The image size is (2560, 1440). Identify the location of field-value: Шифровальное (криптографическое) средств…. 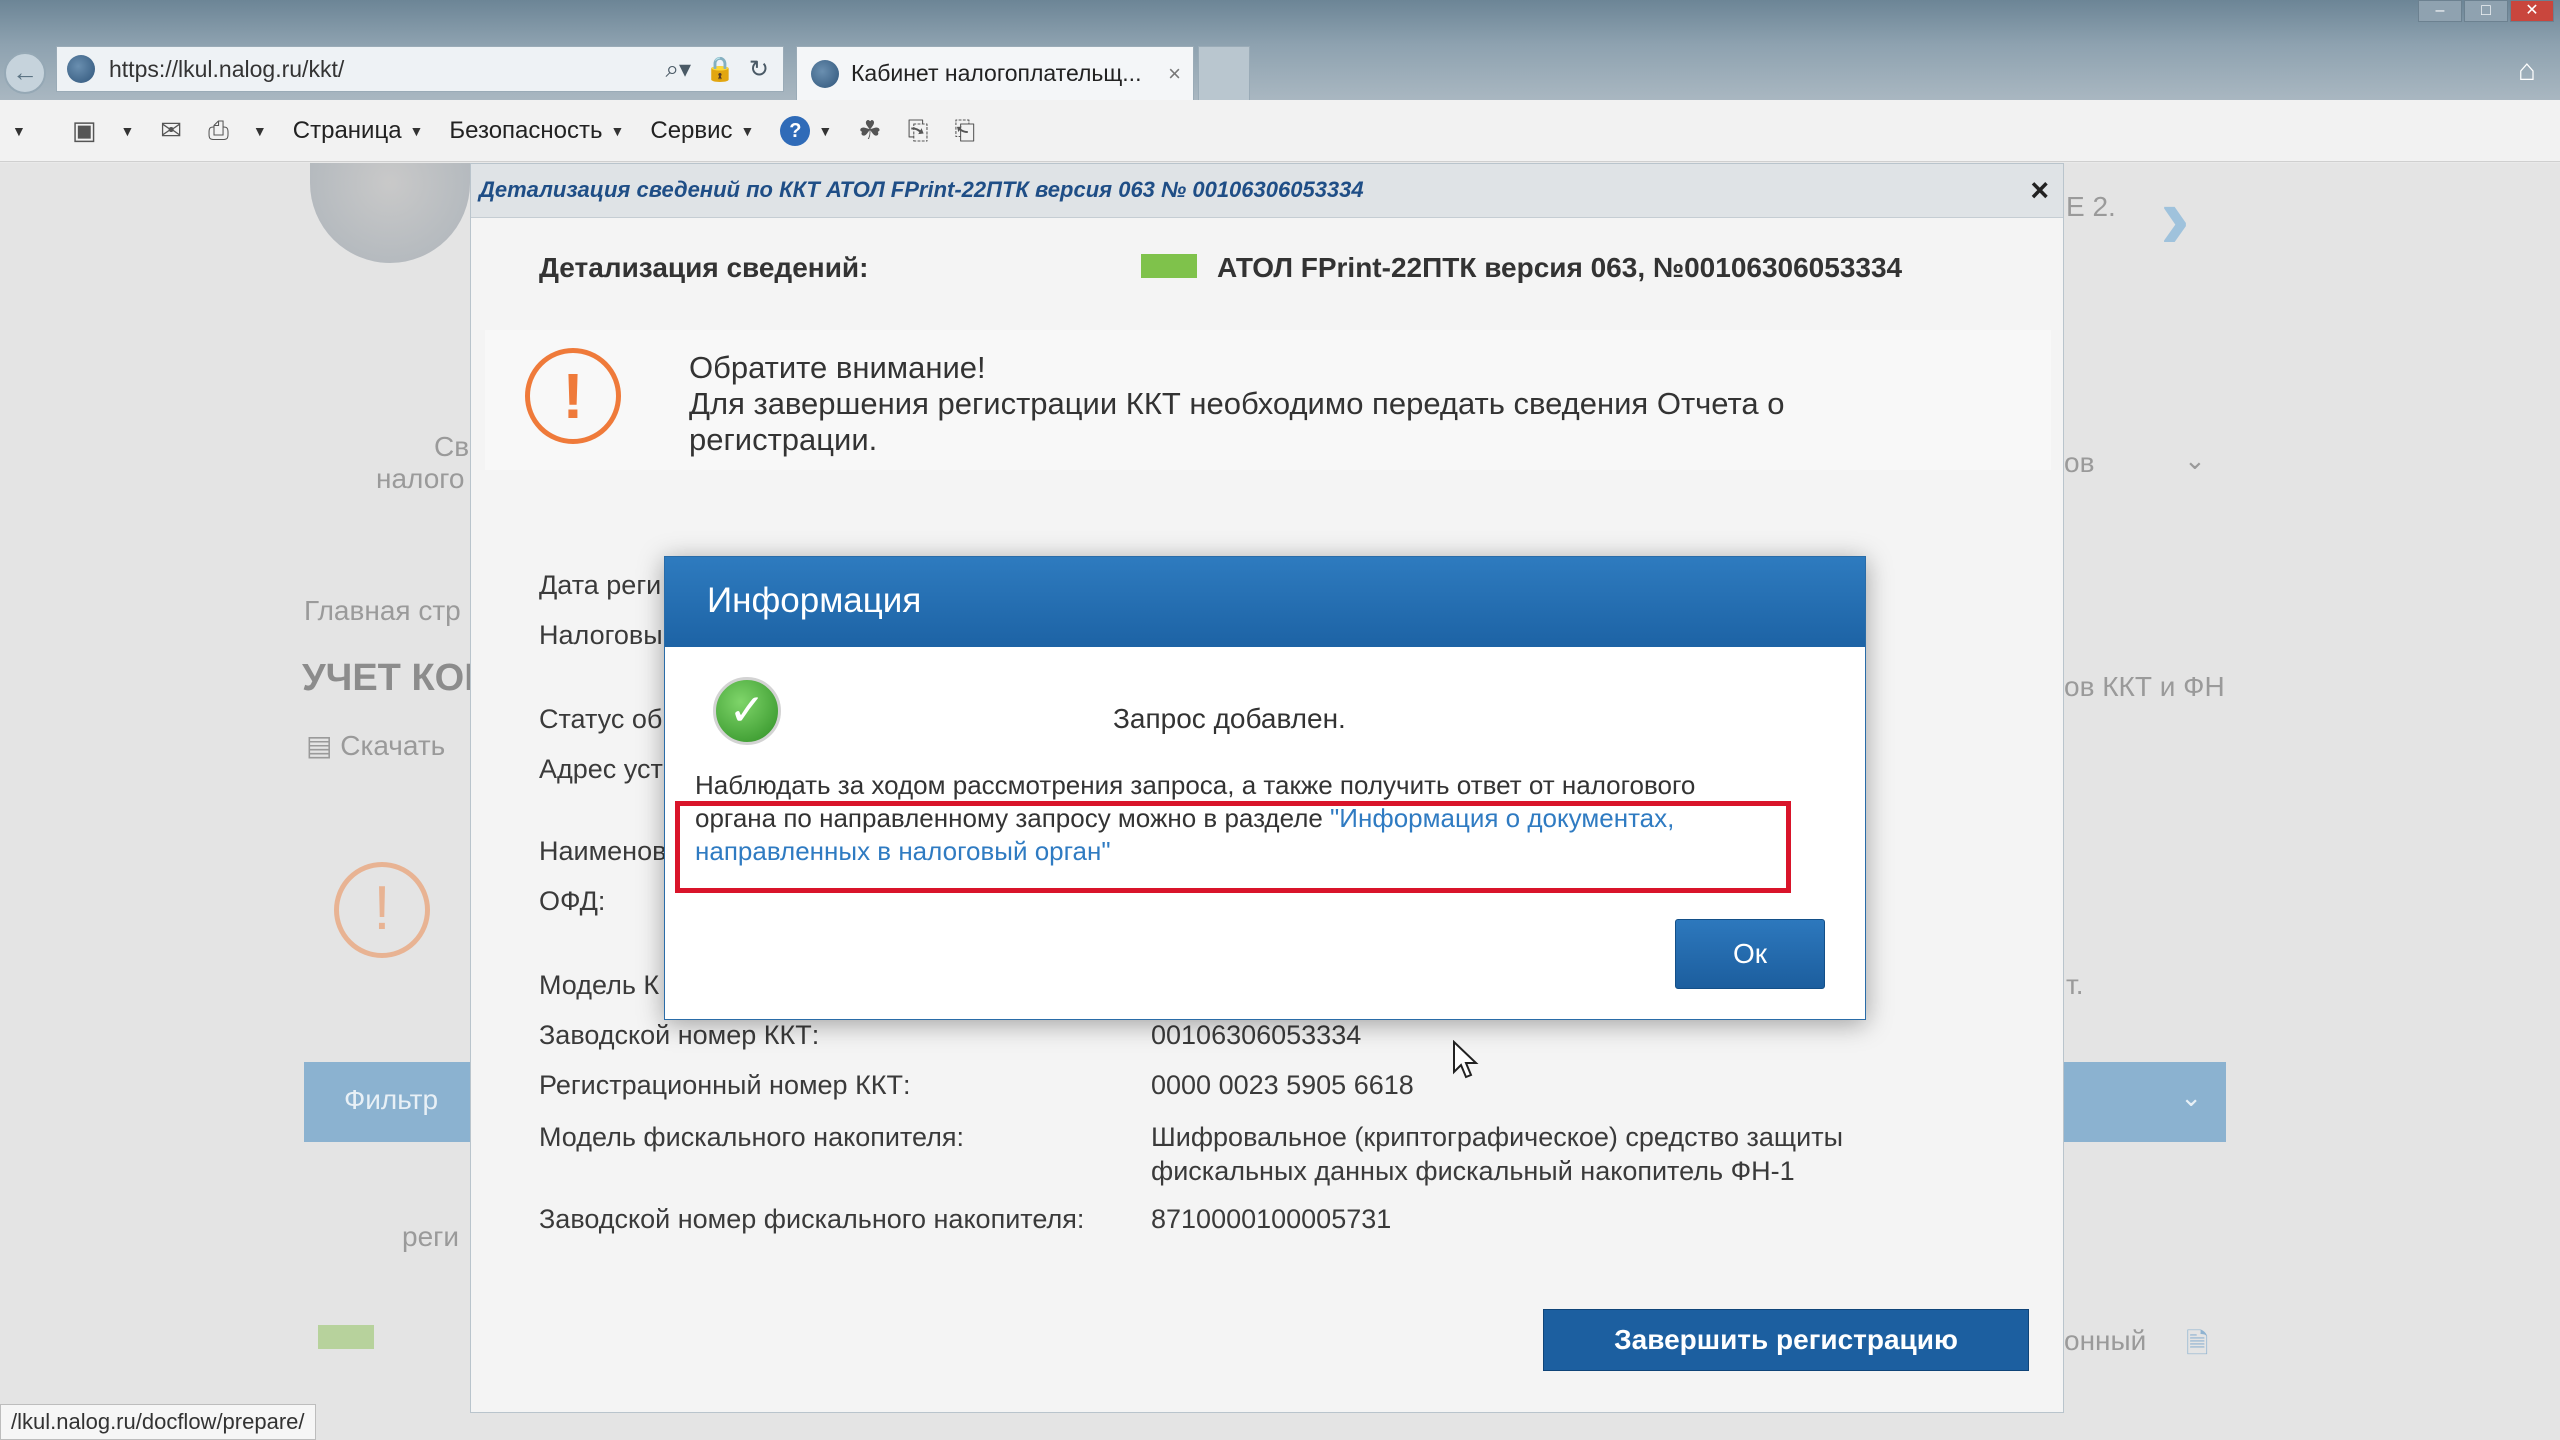
(1497, 1154).